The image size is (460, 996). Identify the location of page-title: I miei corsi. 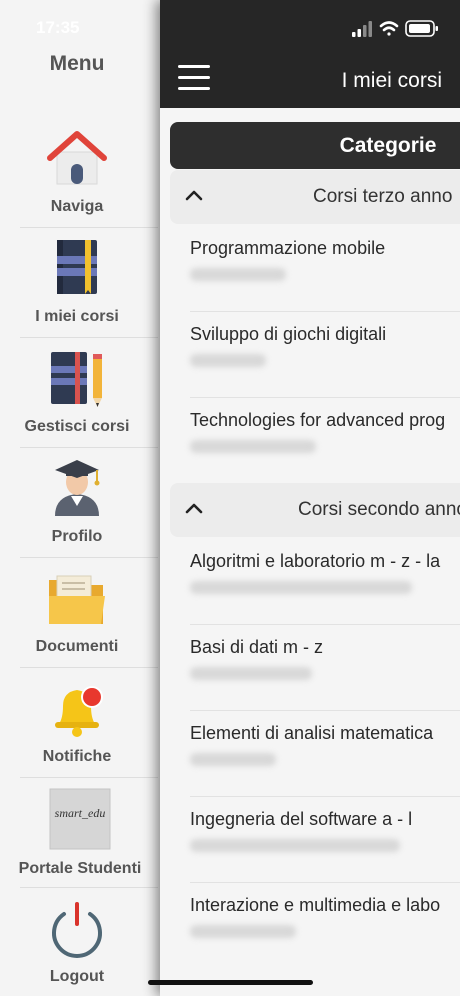
(391, 80).